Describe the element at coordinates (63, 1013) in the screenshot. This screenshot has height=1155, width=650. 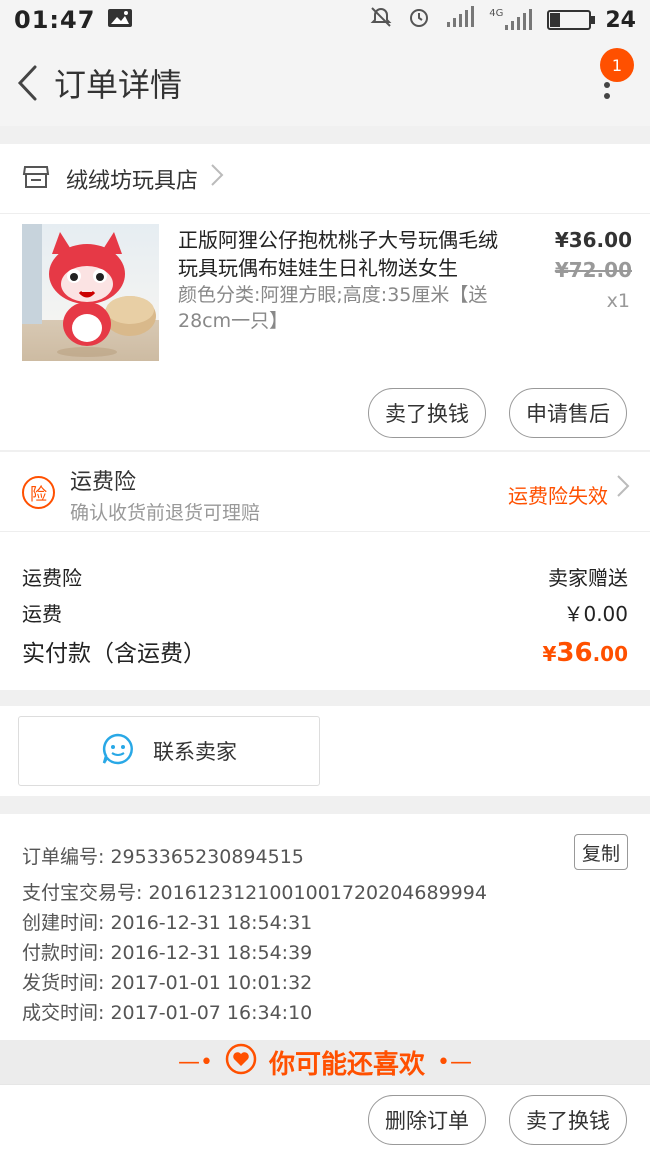
I see `done-label: 成交时间:` at that location.